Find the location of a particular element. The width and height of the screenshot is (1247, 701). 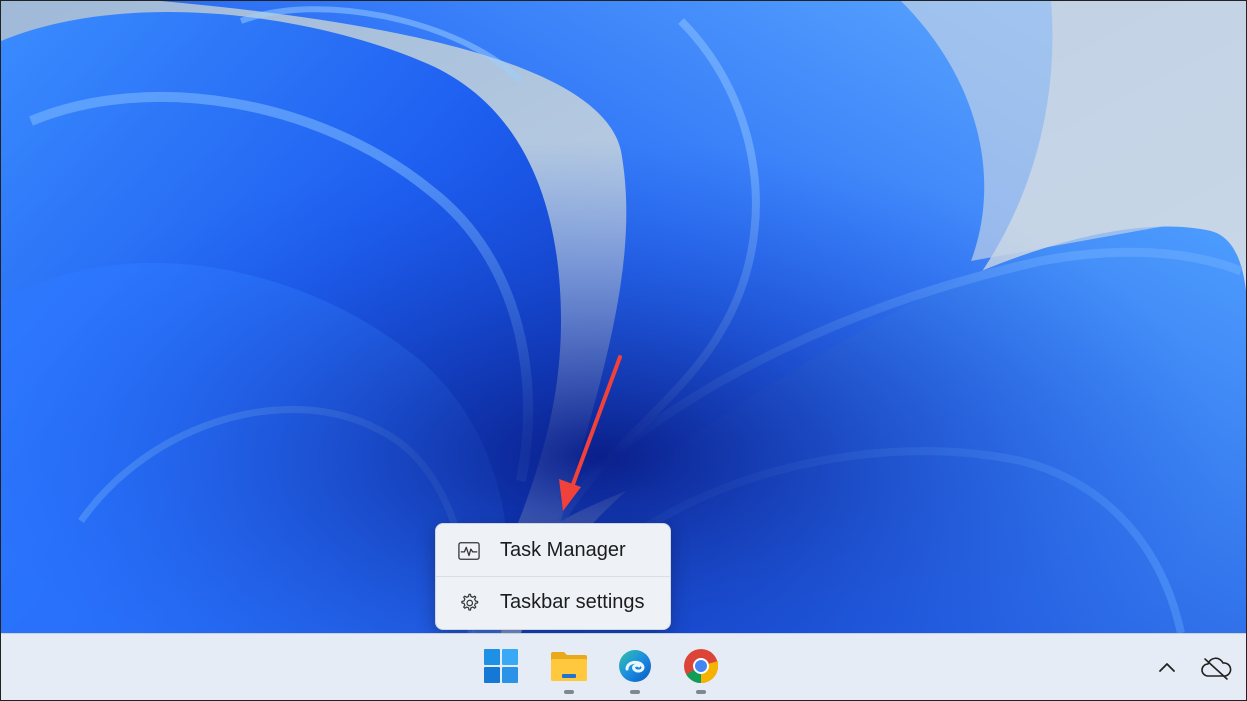

menu-item-label: Taskbar settings is located at coordinates (572, 602).